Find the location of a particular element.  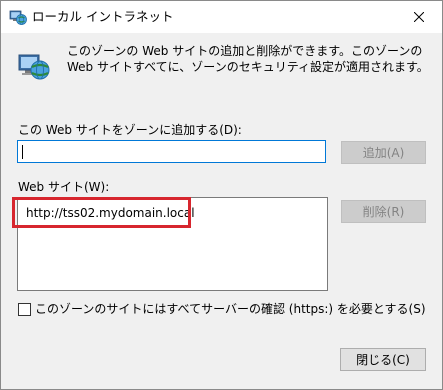

list-item: http://tss02.mydomain.local is located at coordinates (110, 213).